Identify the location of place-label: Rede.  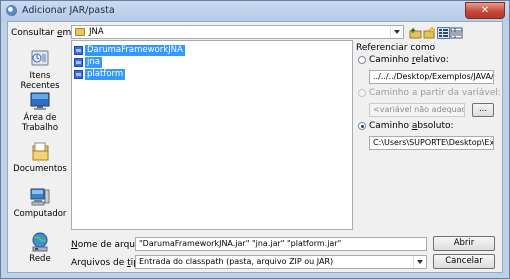
(40, 259).